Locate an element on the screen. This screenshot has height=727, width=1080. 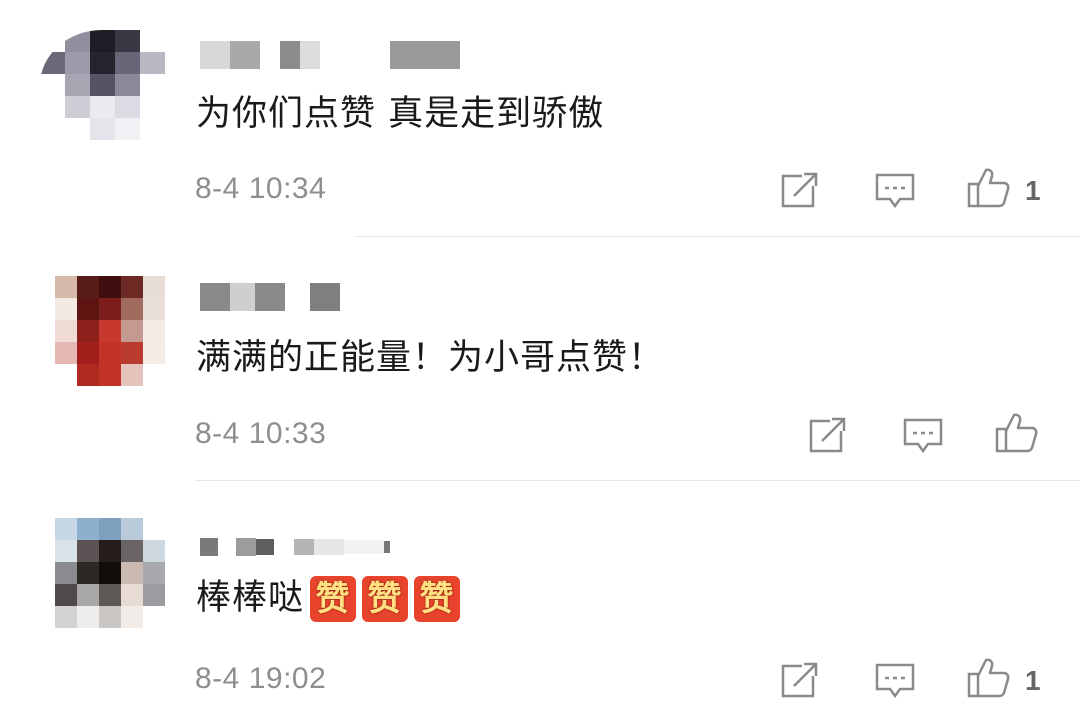
reply-button is located at coordinates (895, 680).